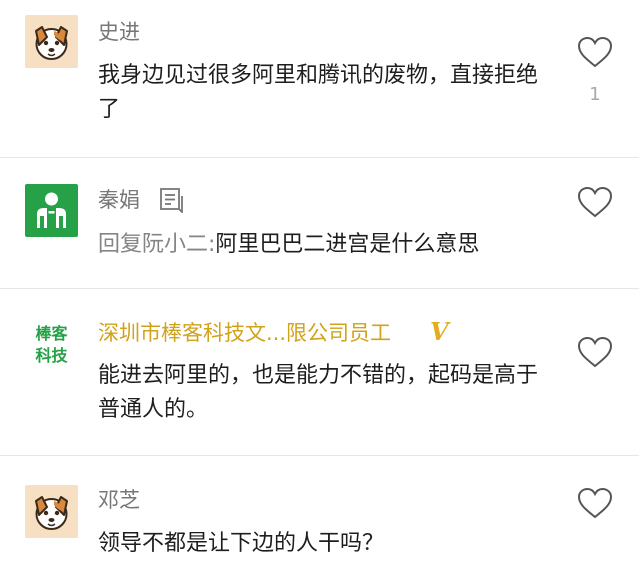 The height and width of the screenshot is (563, 639). Describe the element at coordinates (119, 200) in the screenshot. I see `comment-author: 秦娟` at that location.